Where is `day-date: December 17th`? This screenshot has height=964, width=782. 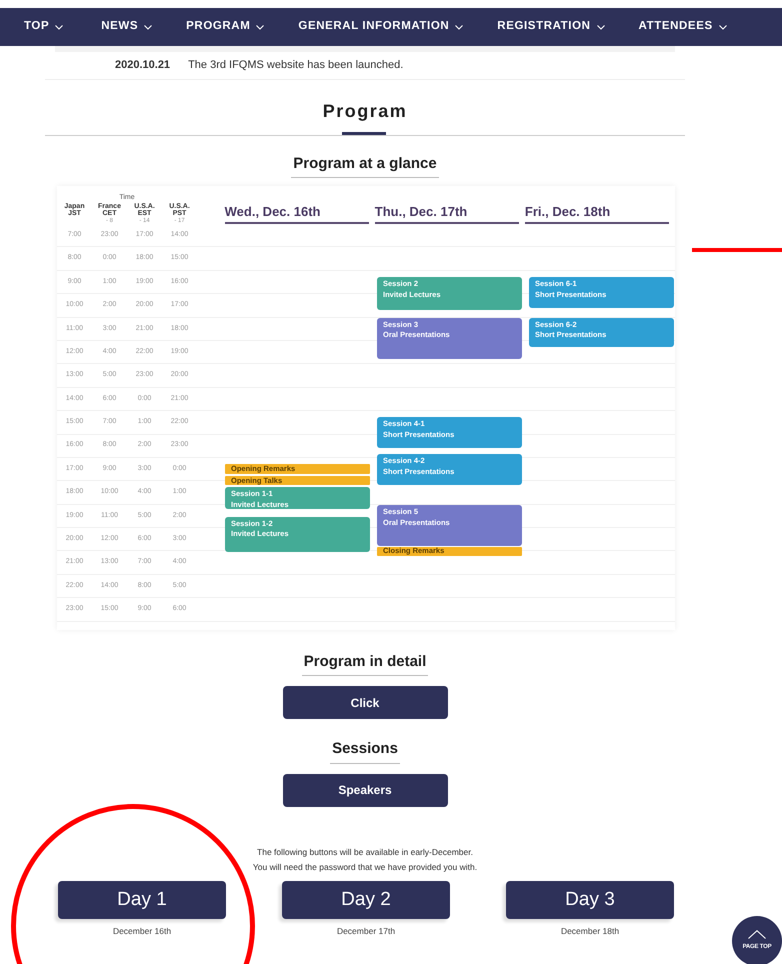
day-date: December 17th is located at coordinates (366, 931).